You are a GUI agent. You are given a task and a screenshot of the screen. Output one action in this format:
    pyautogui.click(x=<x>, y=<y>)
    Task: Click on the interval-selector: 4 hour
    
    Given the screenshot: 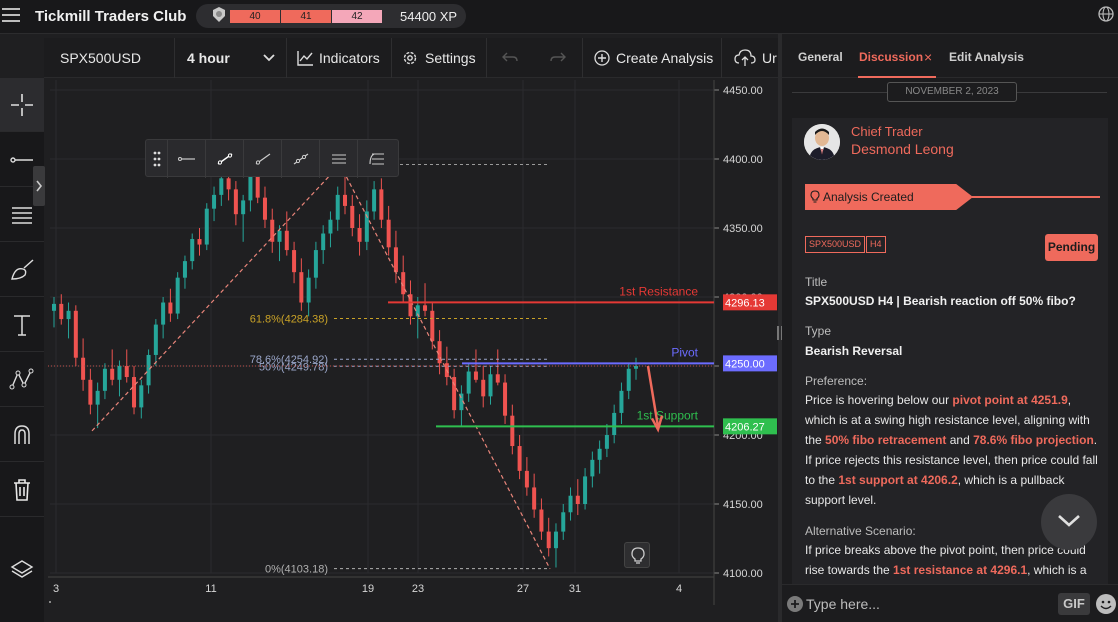 What is the action you would take?
    pyautogui.click(x=208, y=58)
    